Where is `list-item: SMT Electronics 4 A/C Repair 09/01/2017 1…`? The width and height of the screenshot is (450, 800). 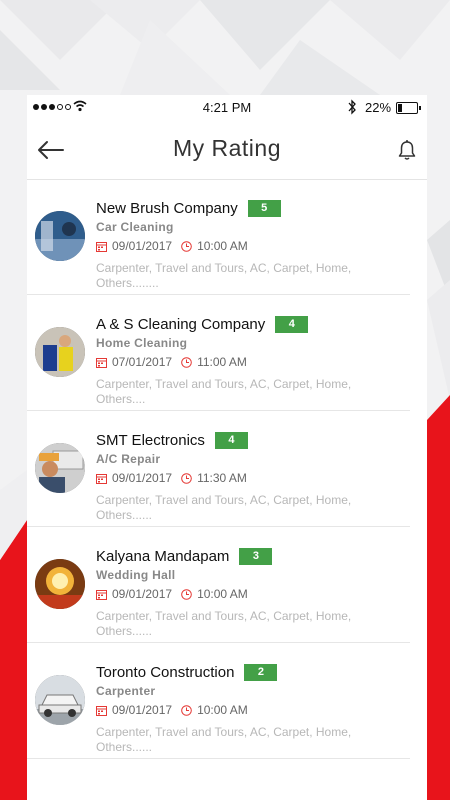
list-item: SMT Electronics 4 A/C Repair 09/01/2017 1… is located at coordinates (218, 469).